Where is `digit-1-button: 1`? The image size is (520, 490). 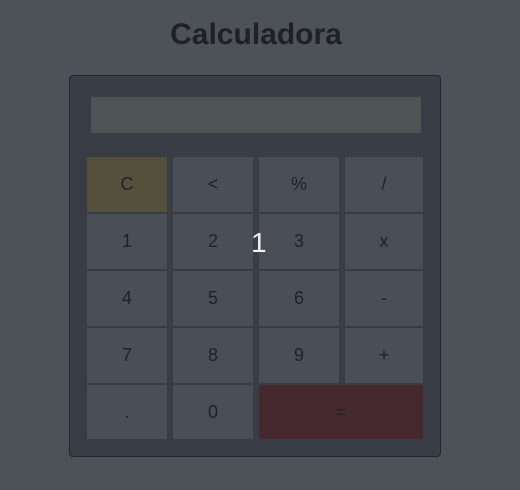 digit-1-button: 1 is located at coordinates (127, 241).